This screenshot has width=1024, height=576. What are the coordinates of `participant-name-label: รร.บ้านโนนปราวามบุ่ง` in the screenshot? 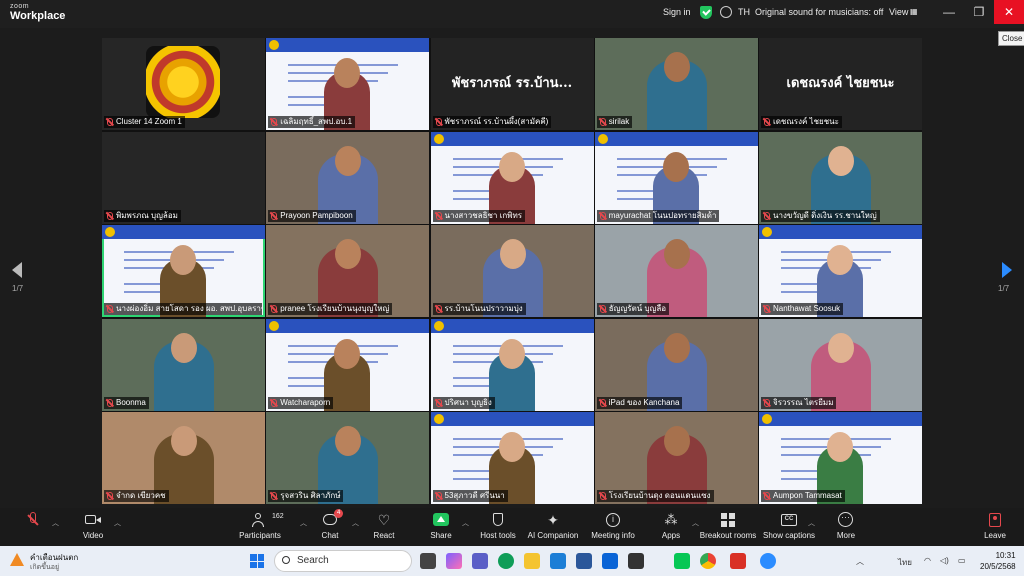 It's located at (479, 309).